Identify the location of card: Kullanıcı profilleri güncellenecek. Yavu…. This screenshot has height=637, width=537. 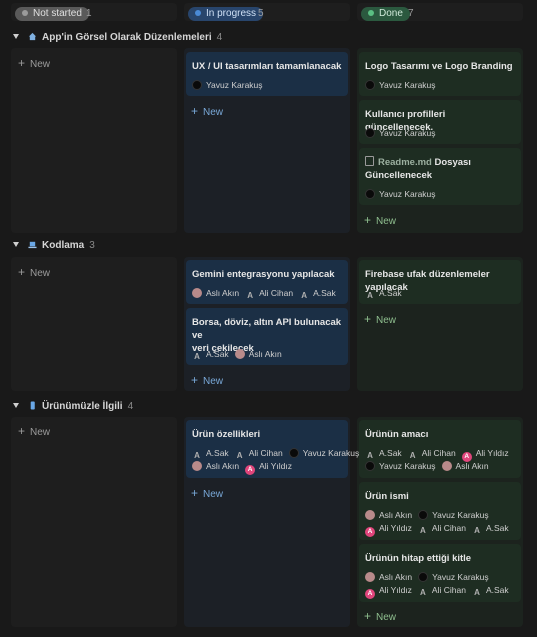
(440, 122).